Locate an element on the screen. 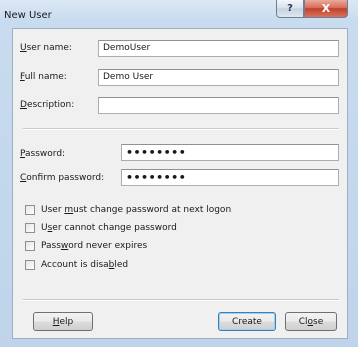  password-label: Password: is located at coordinates (43, 154).